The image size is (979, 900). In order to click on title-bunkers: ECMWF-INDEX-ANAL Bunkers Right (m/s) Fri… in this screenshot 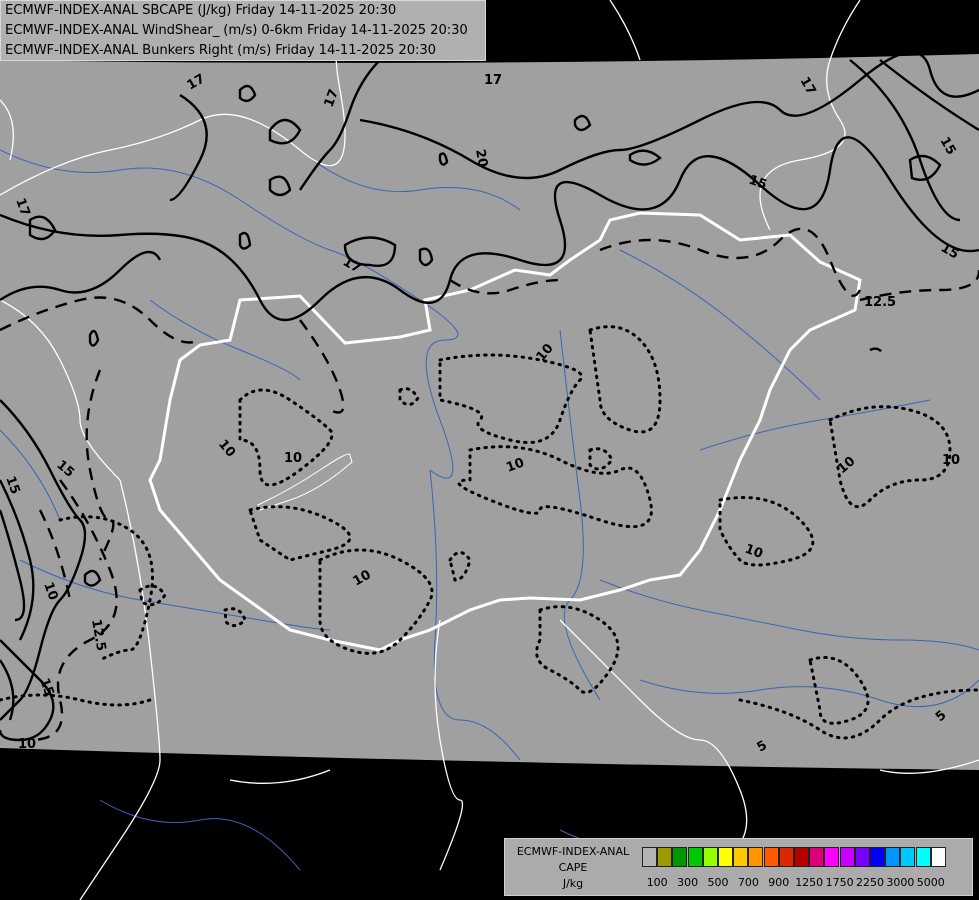, I will do `click(220, 50)`.